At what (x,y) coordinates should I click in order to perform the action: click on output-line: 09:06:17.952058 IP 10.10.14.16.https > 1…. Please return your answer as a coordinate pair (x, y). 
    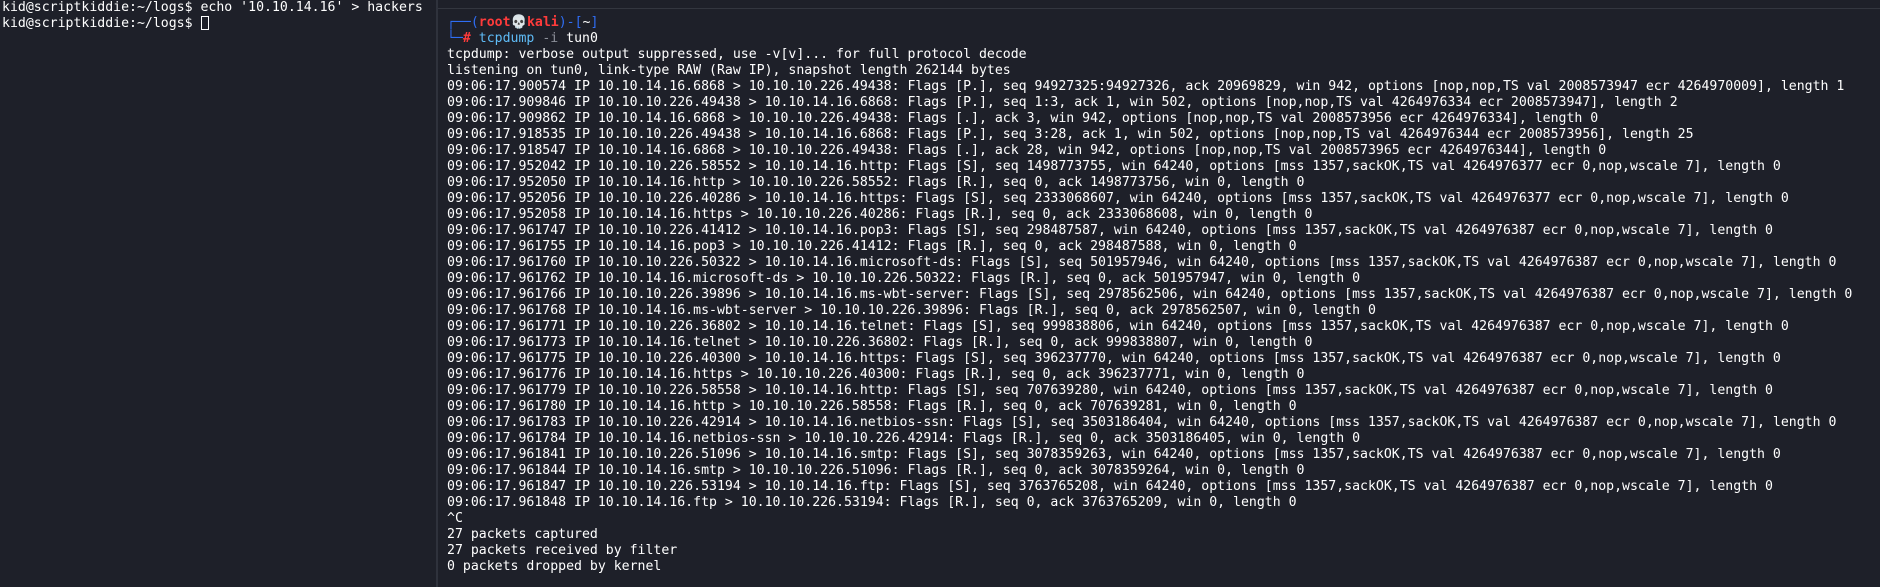
    Looking at the image, I should click on (880, 214).